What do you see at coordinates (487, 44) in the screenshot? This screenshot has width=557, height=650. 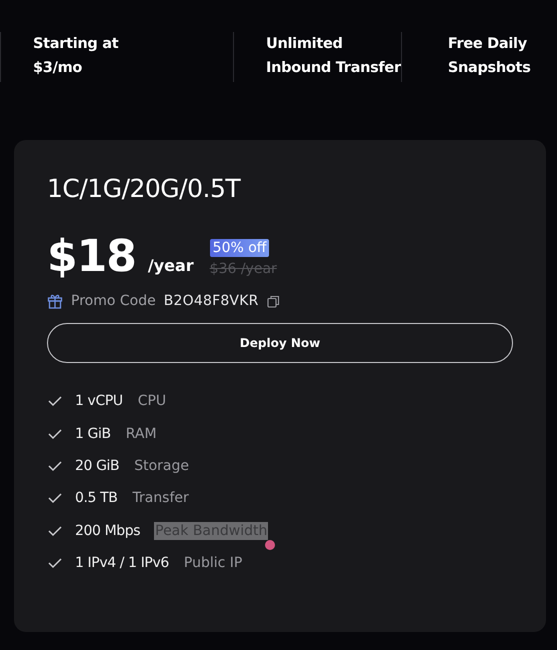 I see `feature-text: Free Daily` at bounding box center [487, 44].